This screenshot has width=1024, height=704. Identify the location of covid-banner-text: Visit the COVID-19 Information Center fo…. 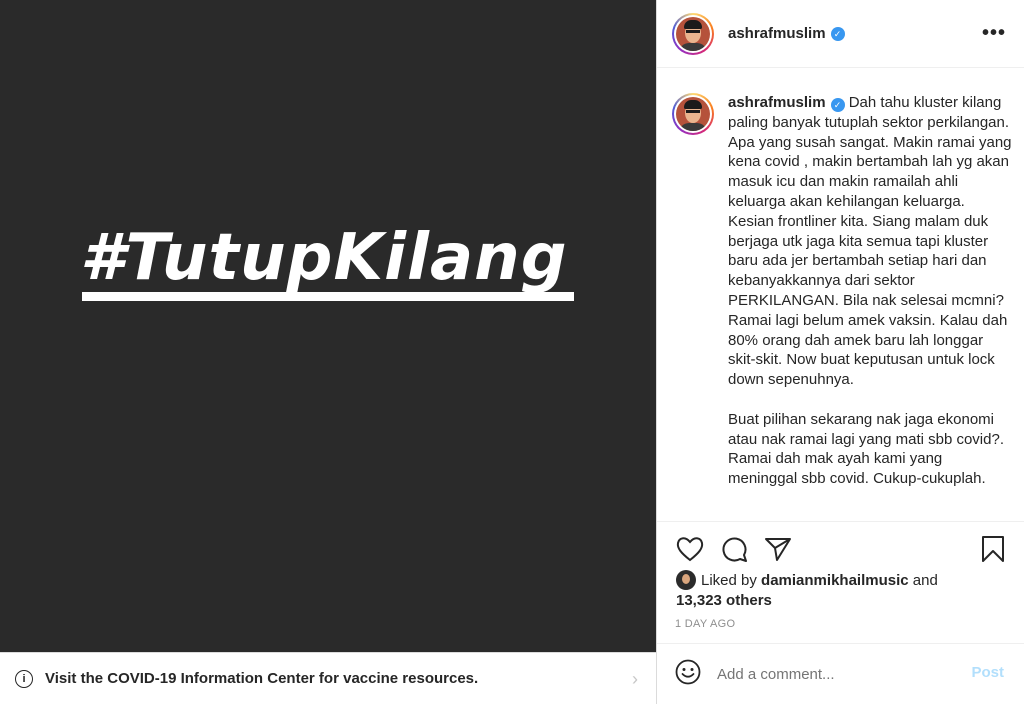
(262, 678).